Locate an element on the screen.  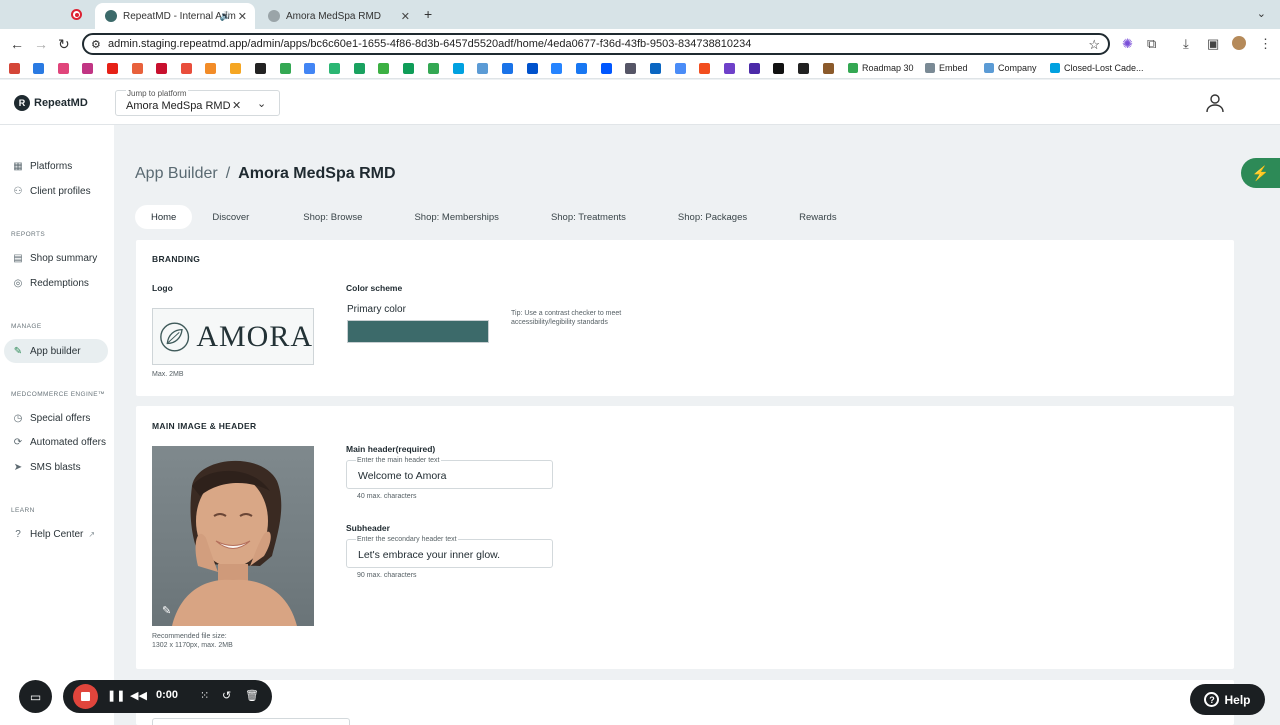
linkedin-bookmark-icon is located at coordinates (655, 68).